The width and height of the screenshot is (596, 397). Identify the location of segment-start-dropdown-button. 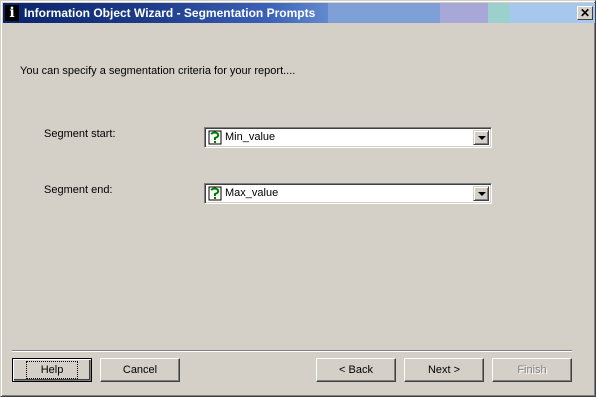
(481, 137).